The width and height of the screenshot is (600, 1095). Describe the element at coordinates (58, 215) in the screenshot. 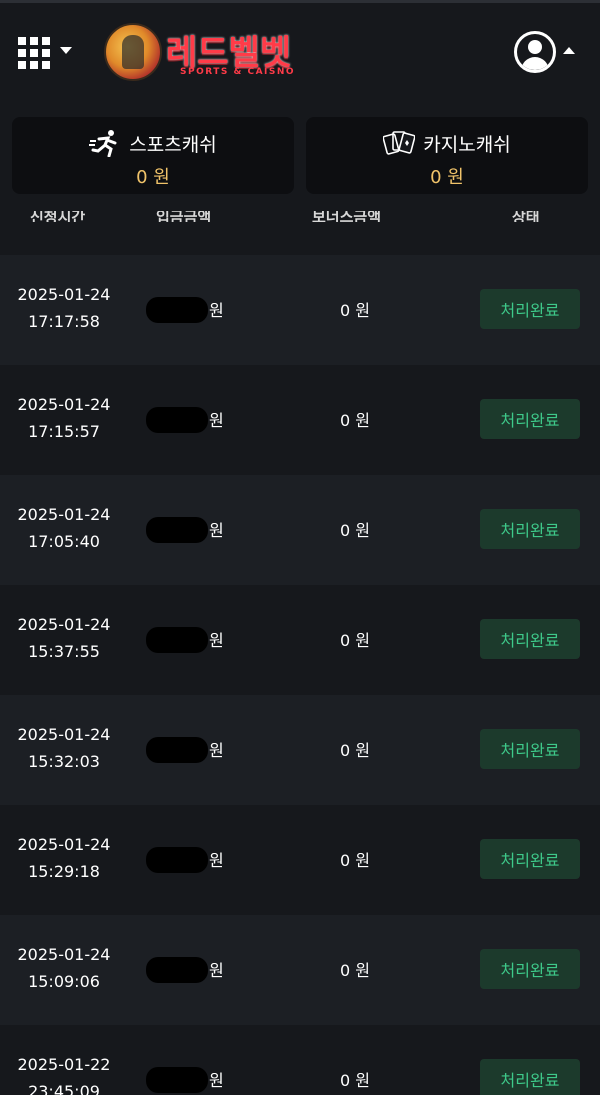

I see `header-request-time: 신청시간` at that location.